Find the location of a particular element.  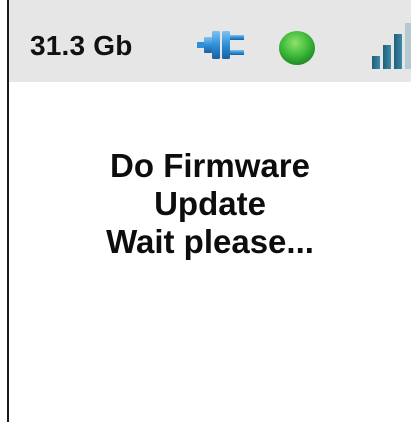

signal-strength-icon is located at coordinates (391, 46).